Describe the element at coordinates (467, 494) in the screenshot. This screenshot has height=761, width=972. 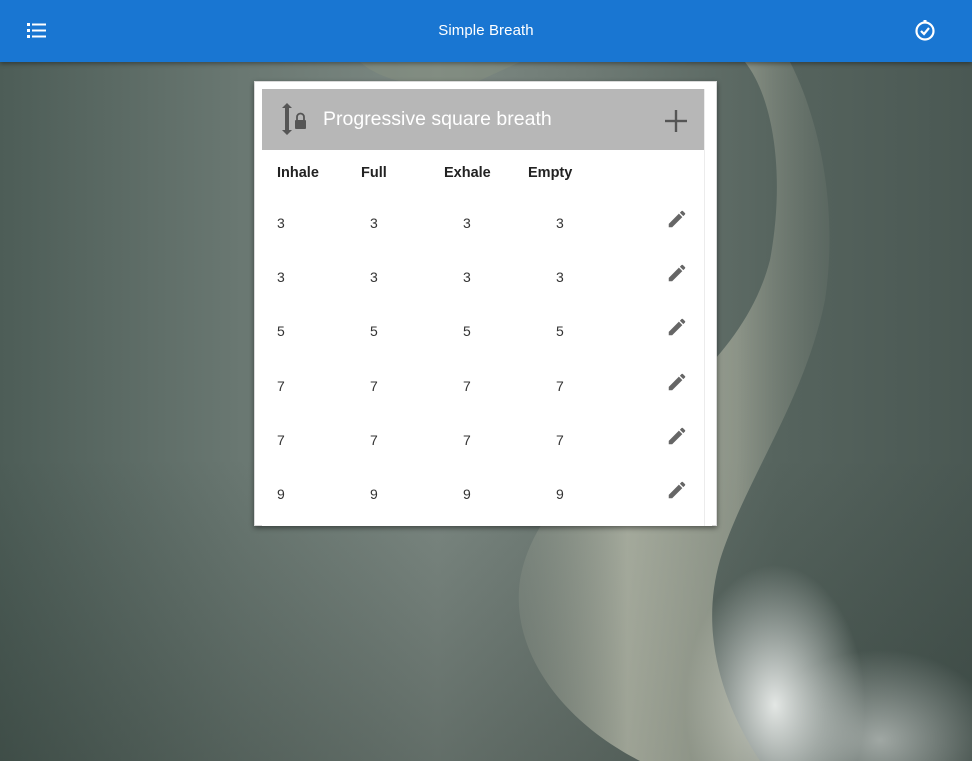
I see `exhale-value: 9` at that location.